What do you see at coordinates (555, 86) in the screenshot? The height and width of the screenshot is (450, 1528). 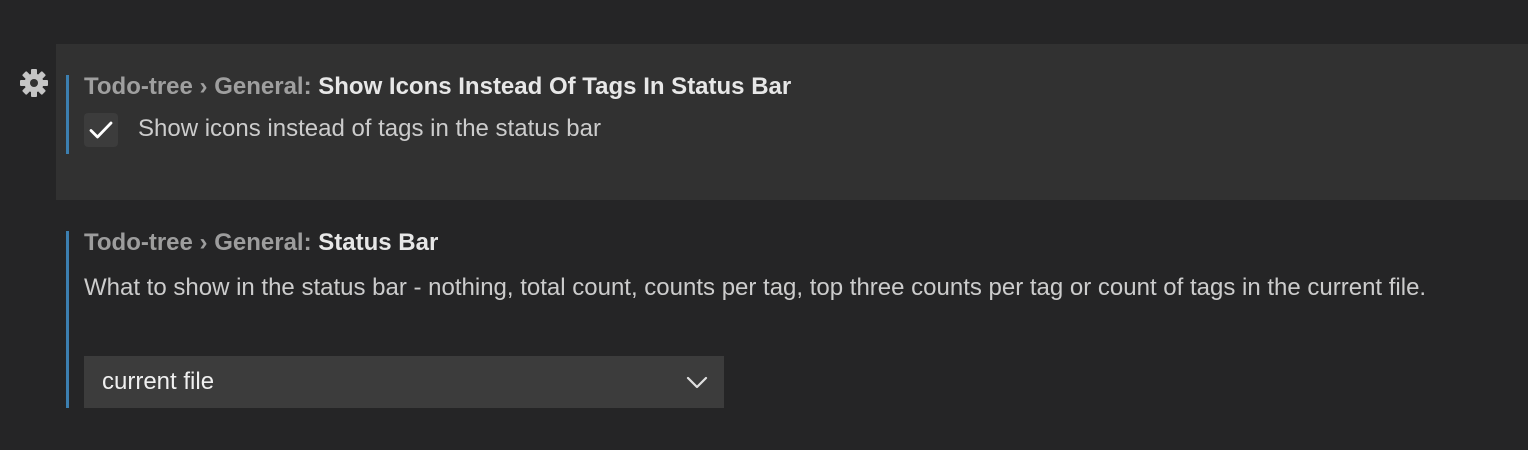 I see `setting-name: Show Icons Instead Of Tags In Status Bar` at bounding box center [555, 86].